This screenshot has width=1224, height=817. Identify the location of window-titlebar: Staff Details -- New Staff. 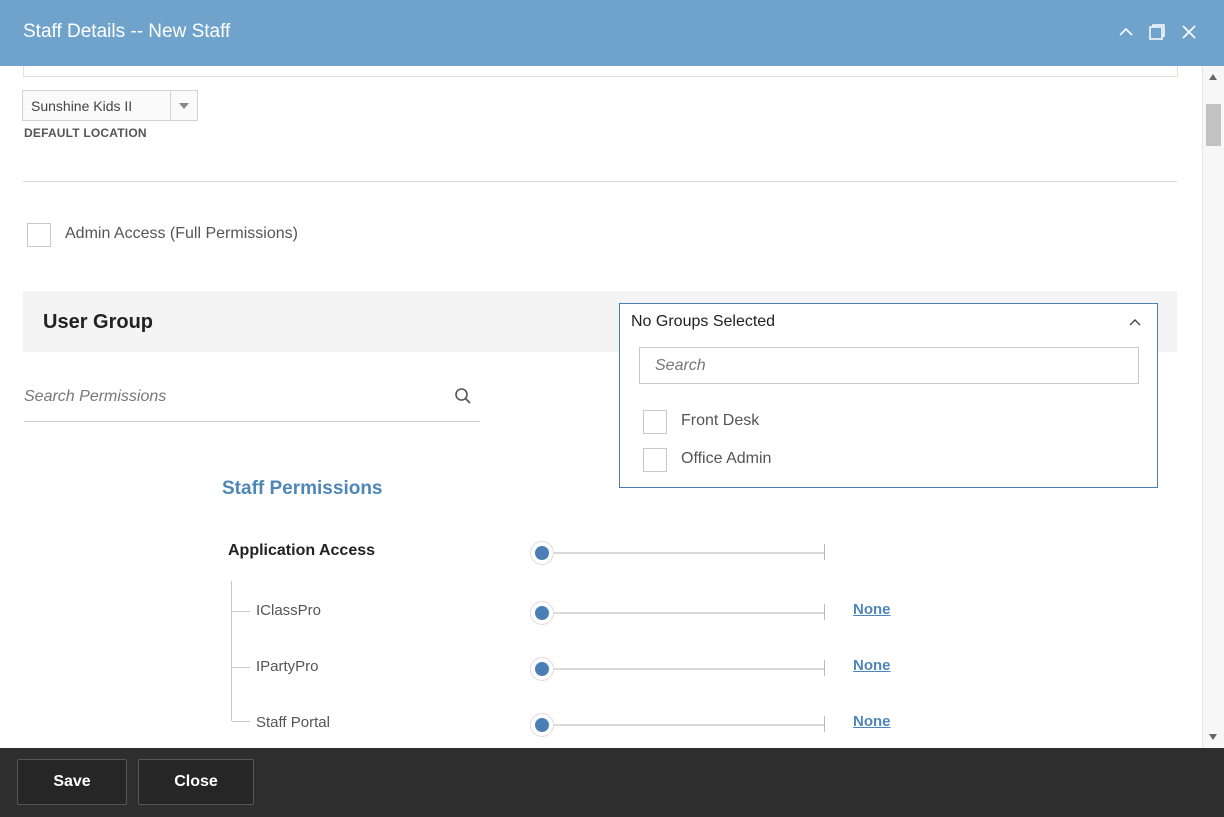
(612, 33).